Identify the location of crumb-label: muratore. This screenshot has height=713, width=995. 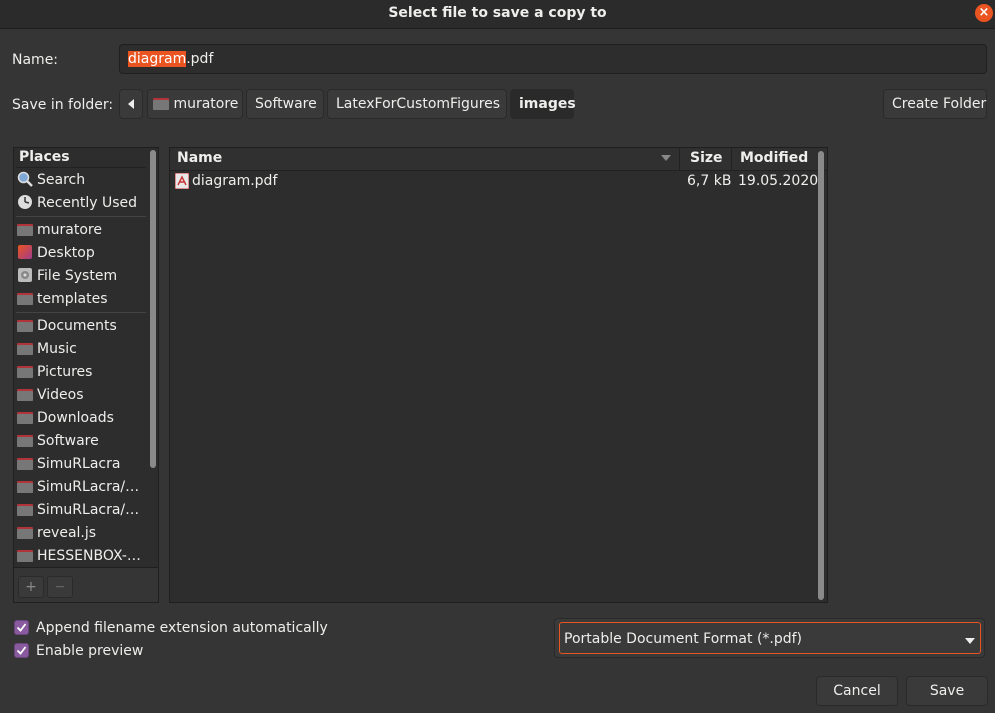
(206, 104).